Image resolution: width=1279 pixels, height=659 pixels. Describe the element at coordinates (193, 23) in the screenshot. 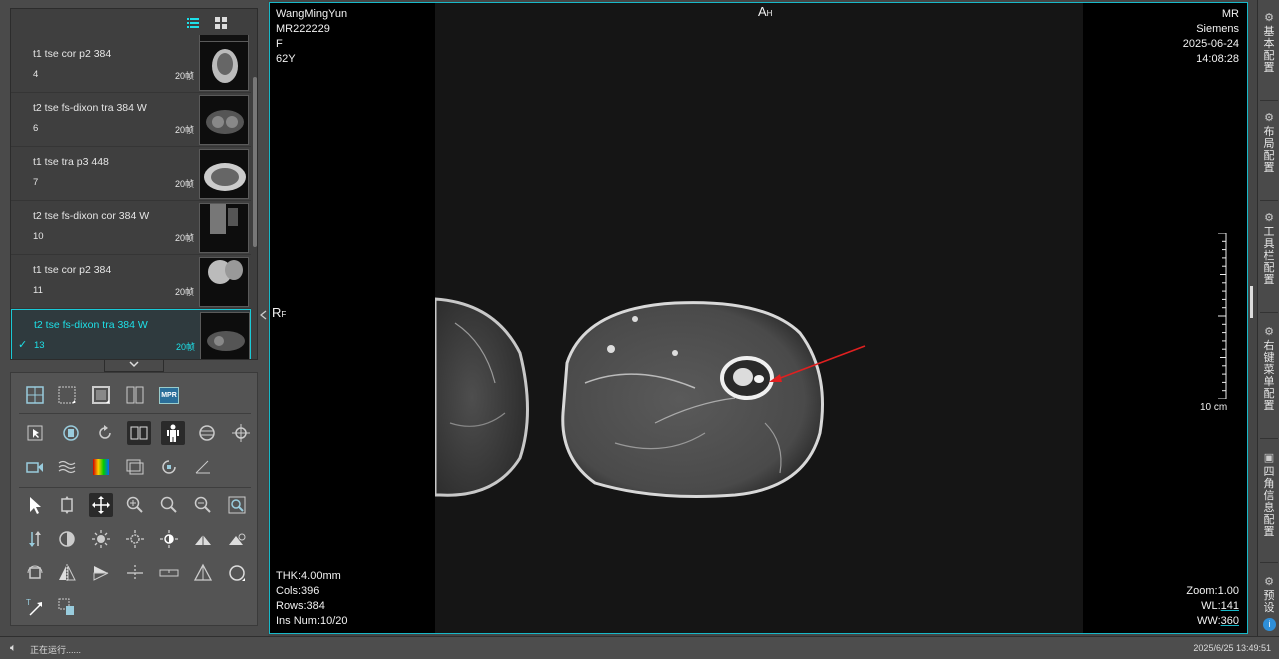

I see `list-view-icon` at that location.